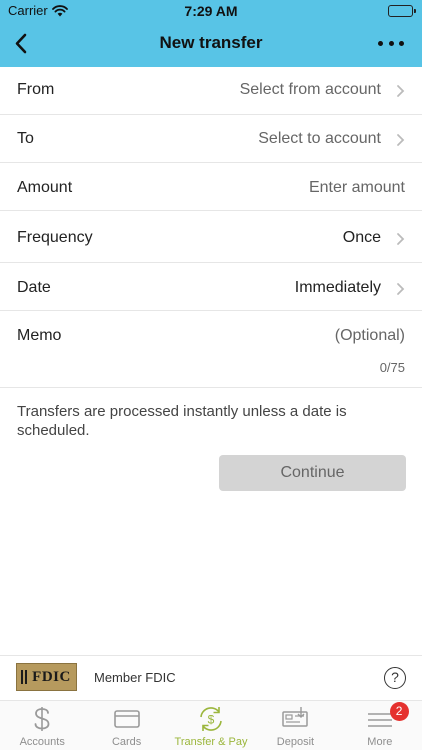 The image size is (422, 750). Describe the element at coordinates (39, 335) in the screenshot. I see `memo-label: Memo` at that location.